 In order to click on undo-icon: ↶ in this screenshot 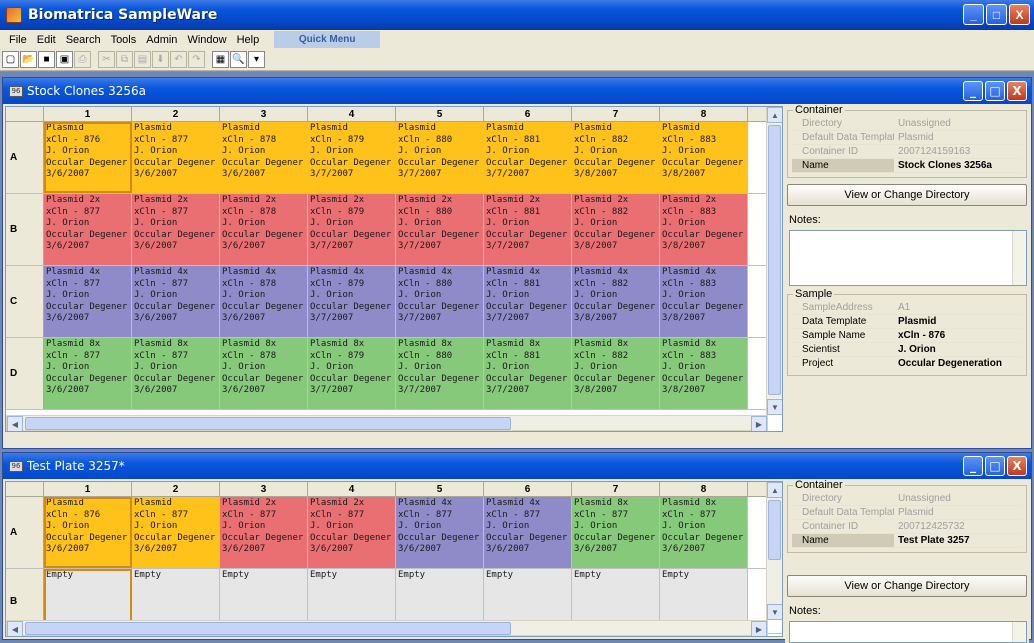, I will do `click(178, 59)`.